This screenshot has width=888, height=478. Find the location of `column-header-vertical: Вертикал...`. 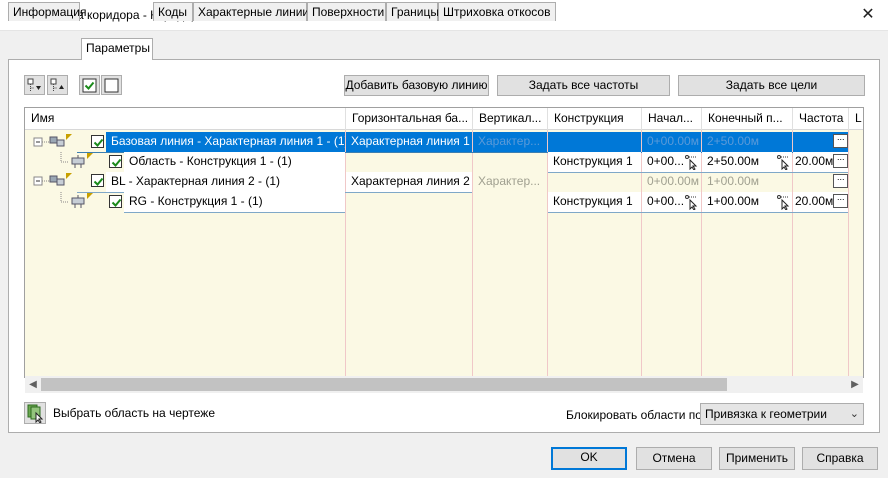

column-header-vertical: Вертикал... is located at coordinates (510, 119).